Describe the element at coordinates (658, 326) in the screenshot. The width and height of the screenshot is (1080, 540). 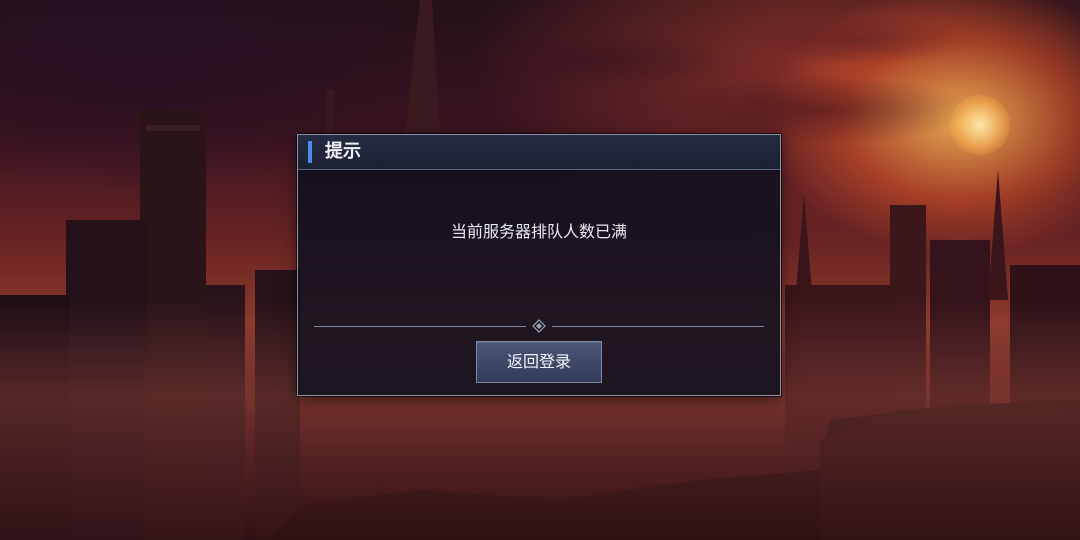
I see `divider-line-right` at that location.